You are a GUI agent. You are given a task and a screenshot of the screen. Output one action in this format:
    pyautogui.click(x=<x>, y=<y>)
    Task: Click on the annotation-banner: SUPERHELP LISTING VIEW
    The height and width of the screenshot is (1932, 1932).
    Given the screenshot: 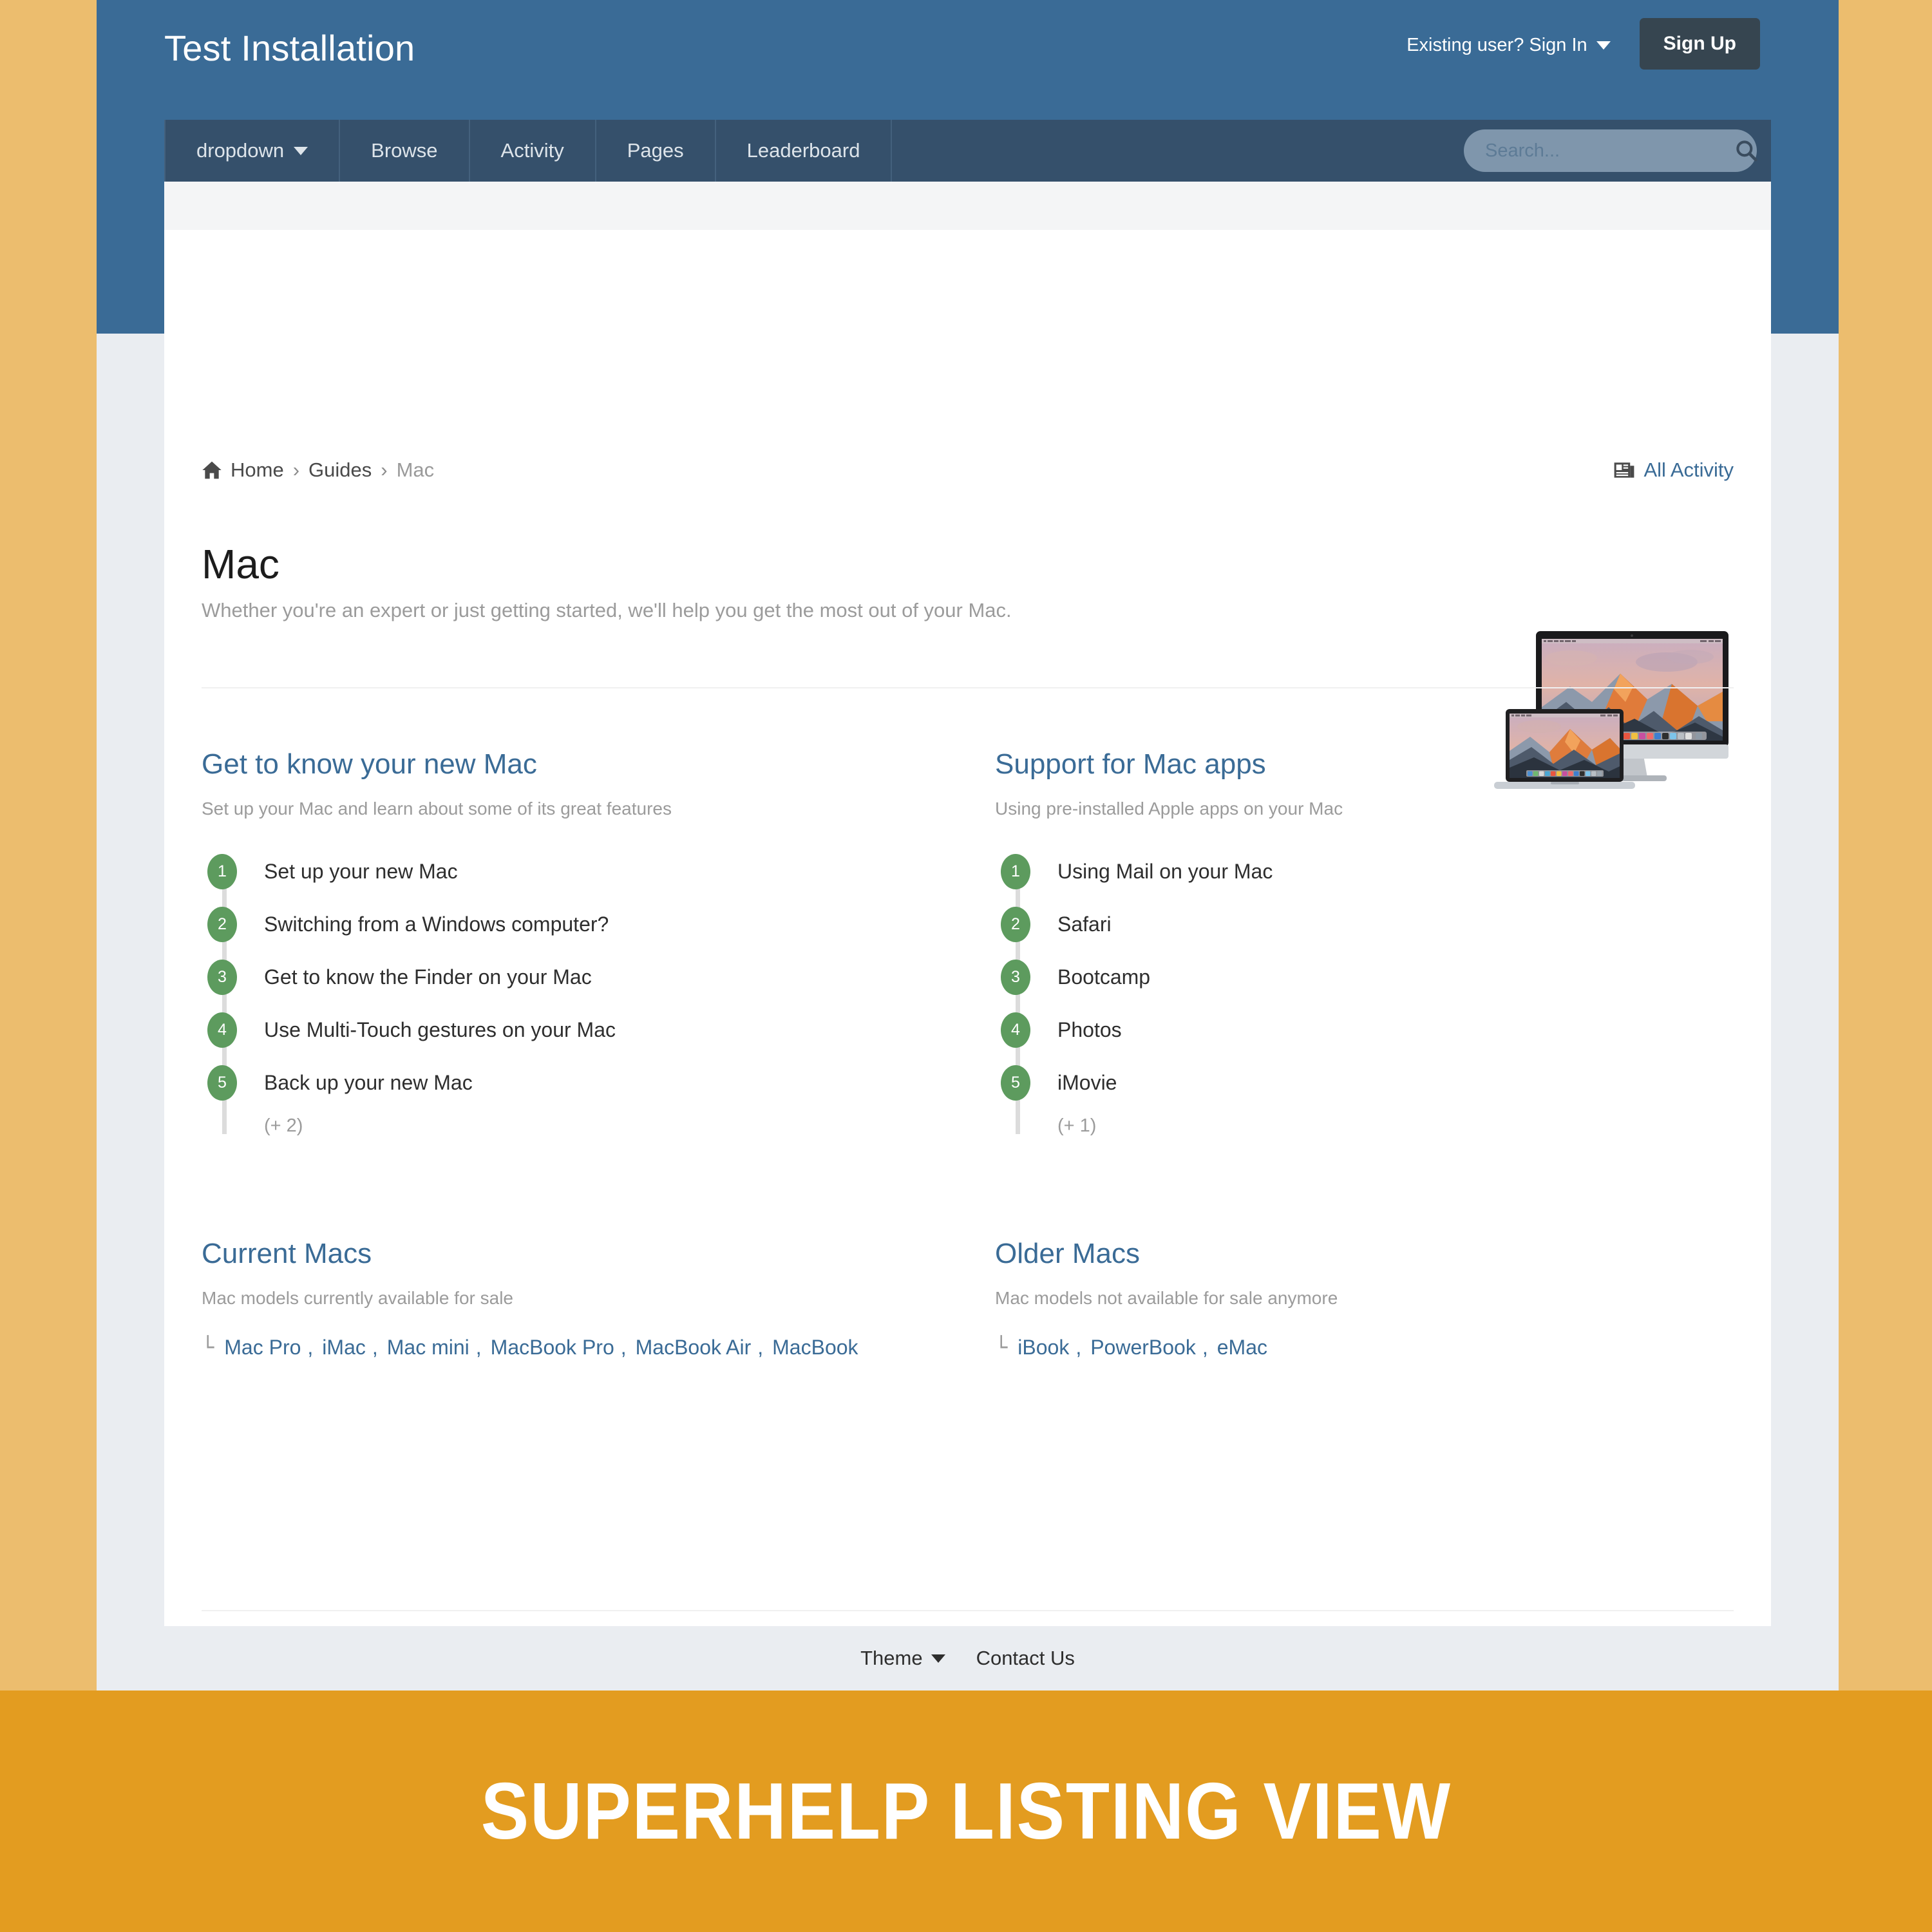 What is the action you would take?
    pyautogui.click(x=966, y=1811)
    